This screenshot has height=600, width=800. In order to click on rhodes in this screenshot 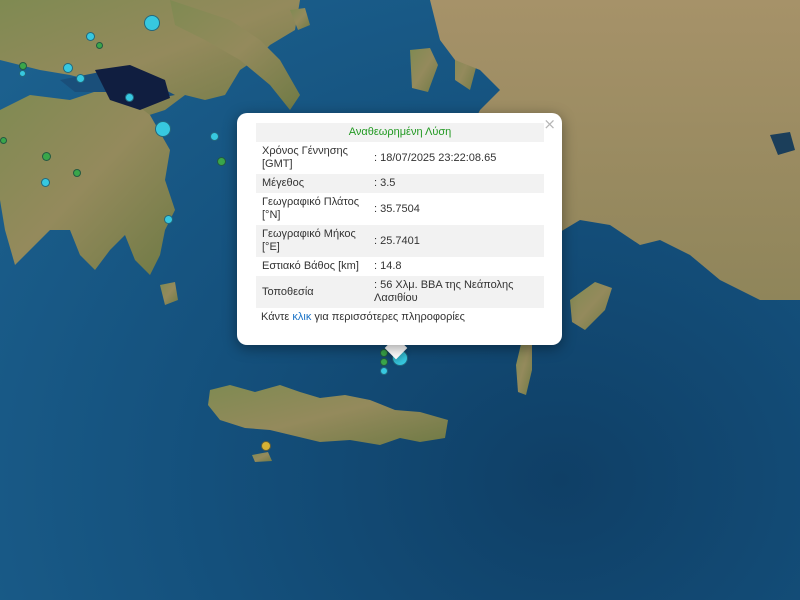, I will do `click(591, 306)`.